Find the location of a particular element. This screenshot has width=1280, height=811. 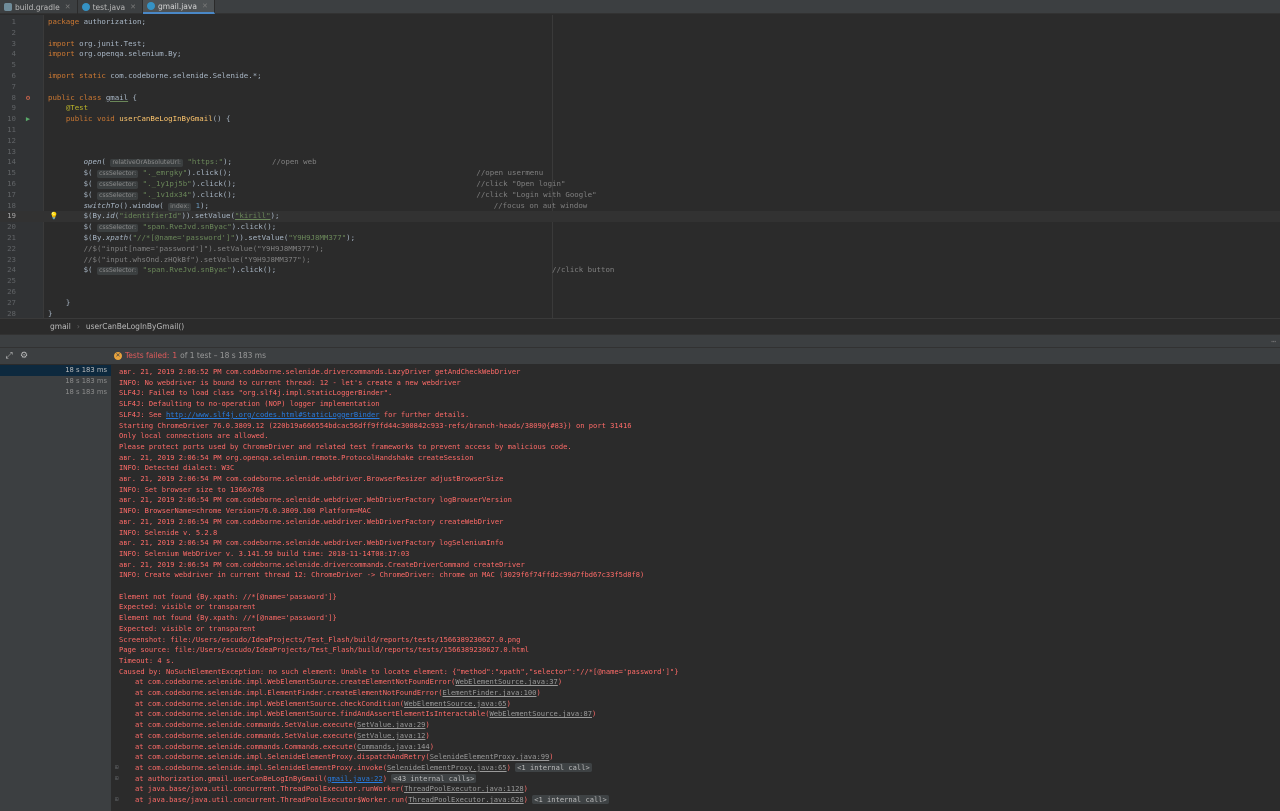

test-tree: 18 s 183 ms 18 s 183 ms 18 s 183 ms is located at coordinates (56, 588).